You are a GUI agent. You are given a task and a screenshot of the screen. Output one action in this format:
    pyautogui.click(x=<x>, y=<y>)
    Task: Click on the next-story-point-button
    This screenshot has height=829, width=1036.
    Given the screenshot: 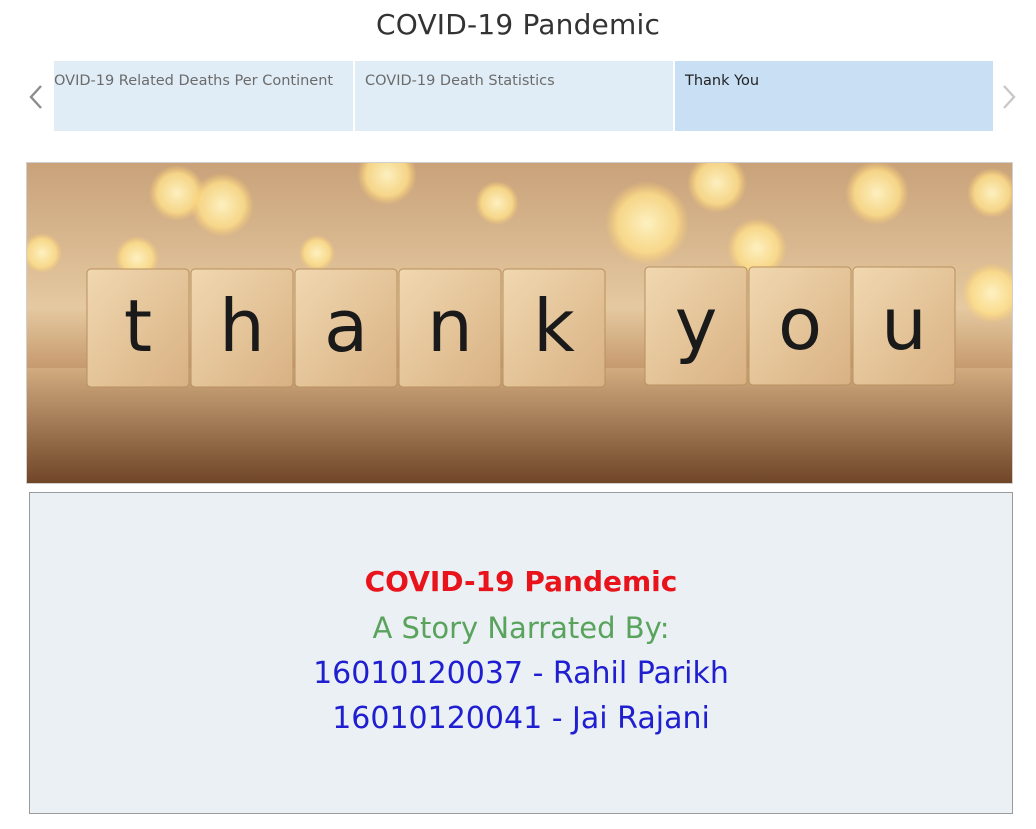 What is the action you would take?
    pyautogui.click(x=1009, y=97)
    